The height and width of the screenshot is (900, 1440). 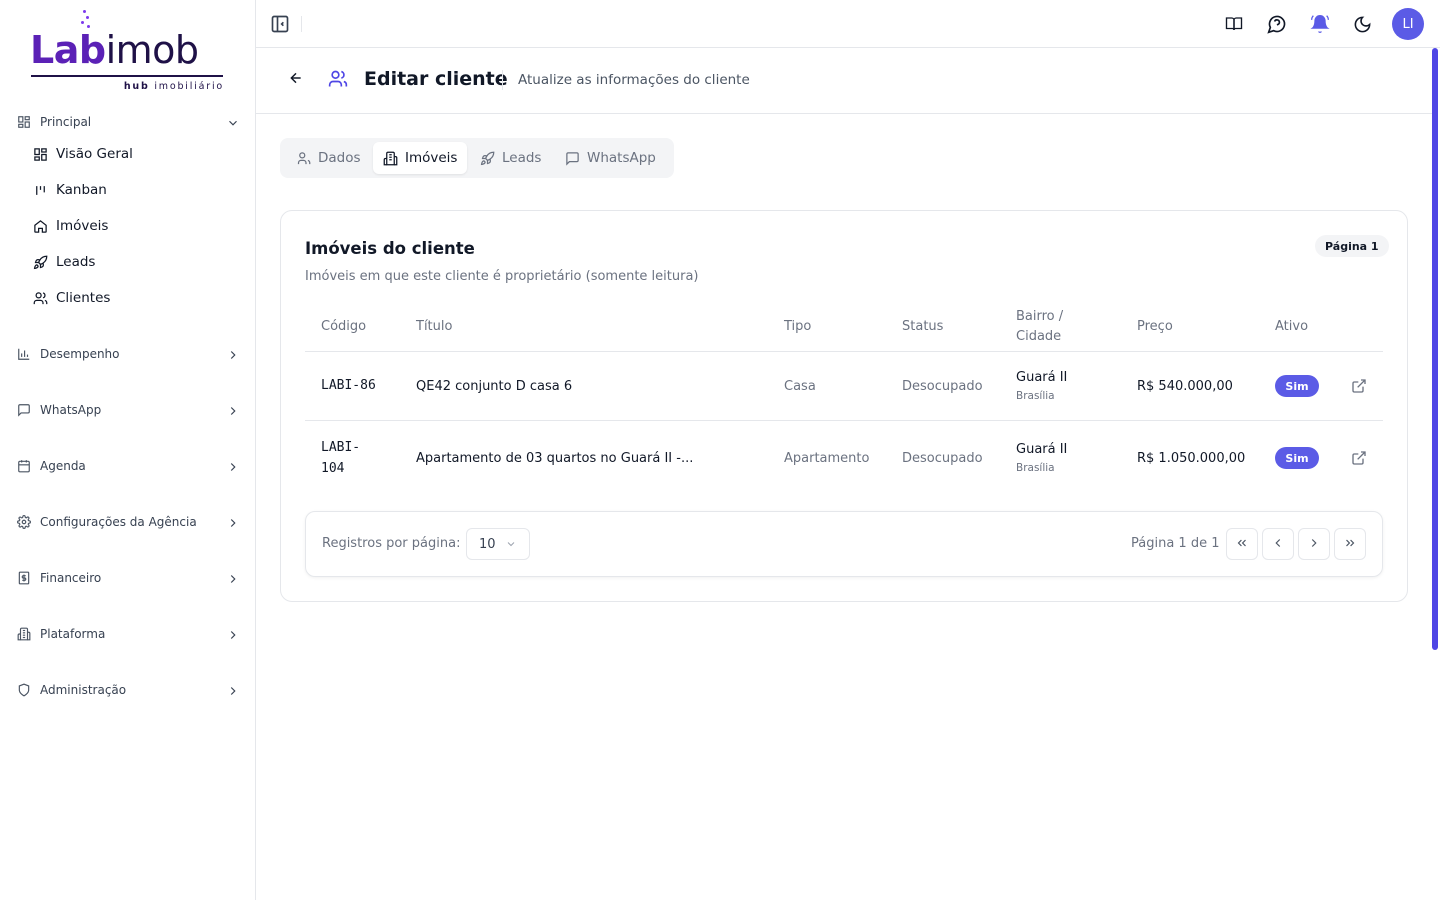 What do you see at coordinates (431, 158) in the screenshot?
I see `tab-label: Imóveis` at bounding box center [431, 158].